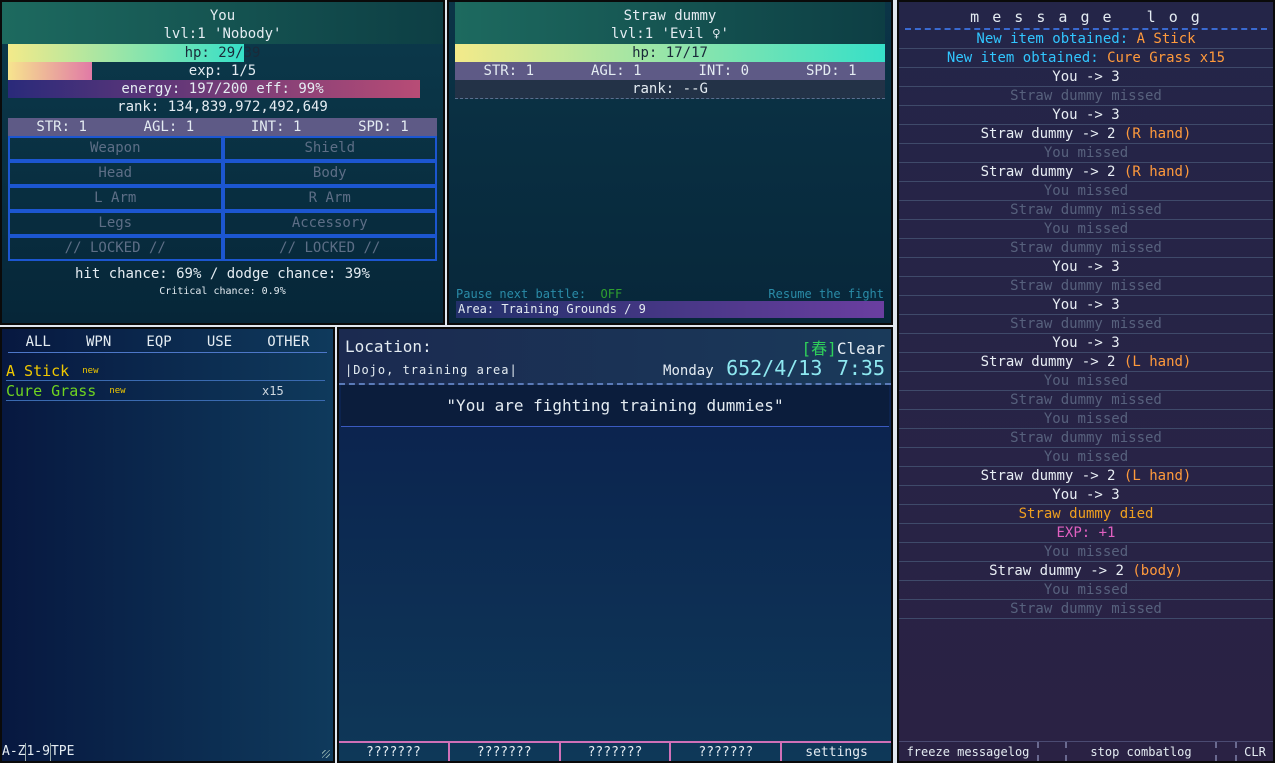 This screenshot has height=763, width=1275. I want to click on critical-chance: Critical chance: 0.9%, so click(222, 291).